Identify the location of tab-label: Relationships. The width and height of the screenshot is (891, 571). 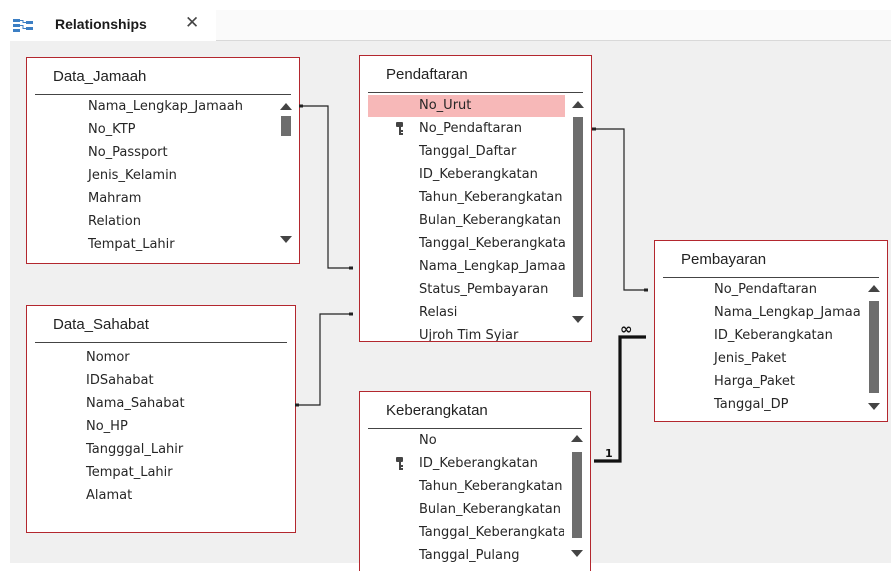
(101, 24).